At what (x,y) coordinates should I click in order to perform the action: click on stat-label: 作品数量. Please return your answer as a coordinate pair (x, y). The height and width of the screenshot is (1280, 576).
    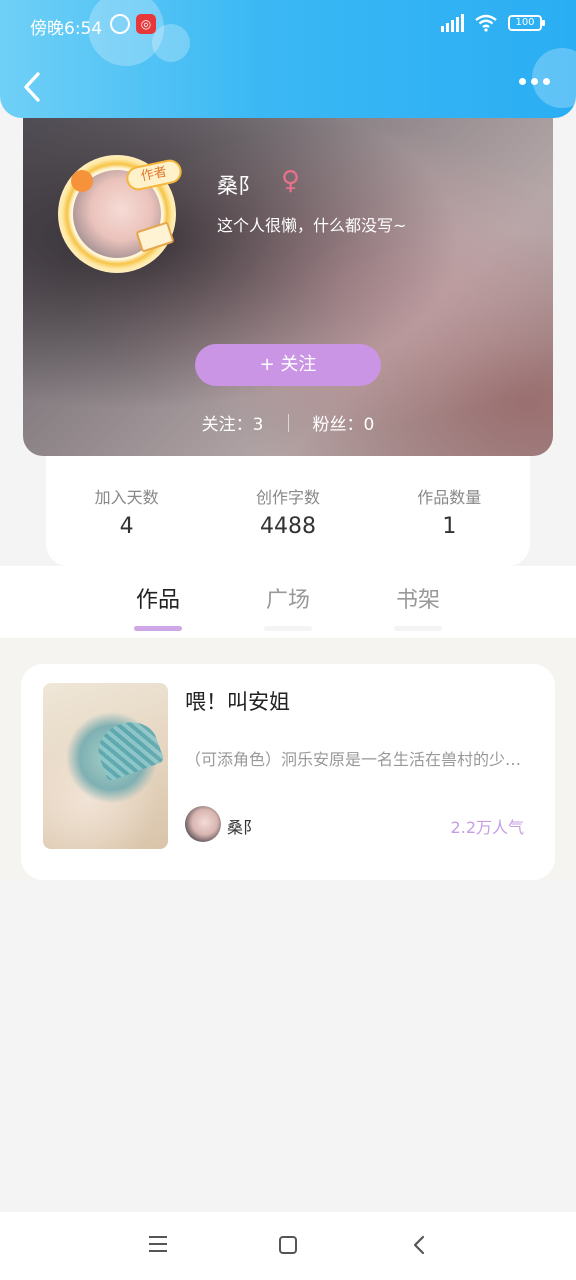
    Looking at the image, I should click on (449, 497).